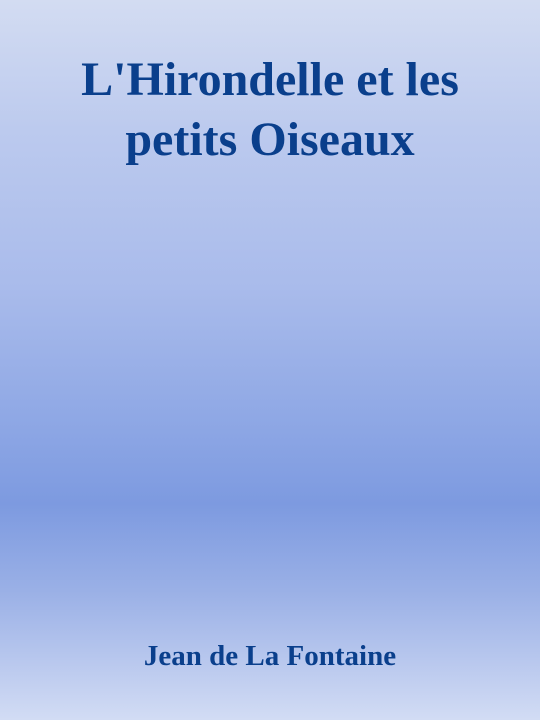 This screenshot has width=540, height=720. I want to click on book-title-line-1: L'Hirondelle et les, so click(270, 79).